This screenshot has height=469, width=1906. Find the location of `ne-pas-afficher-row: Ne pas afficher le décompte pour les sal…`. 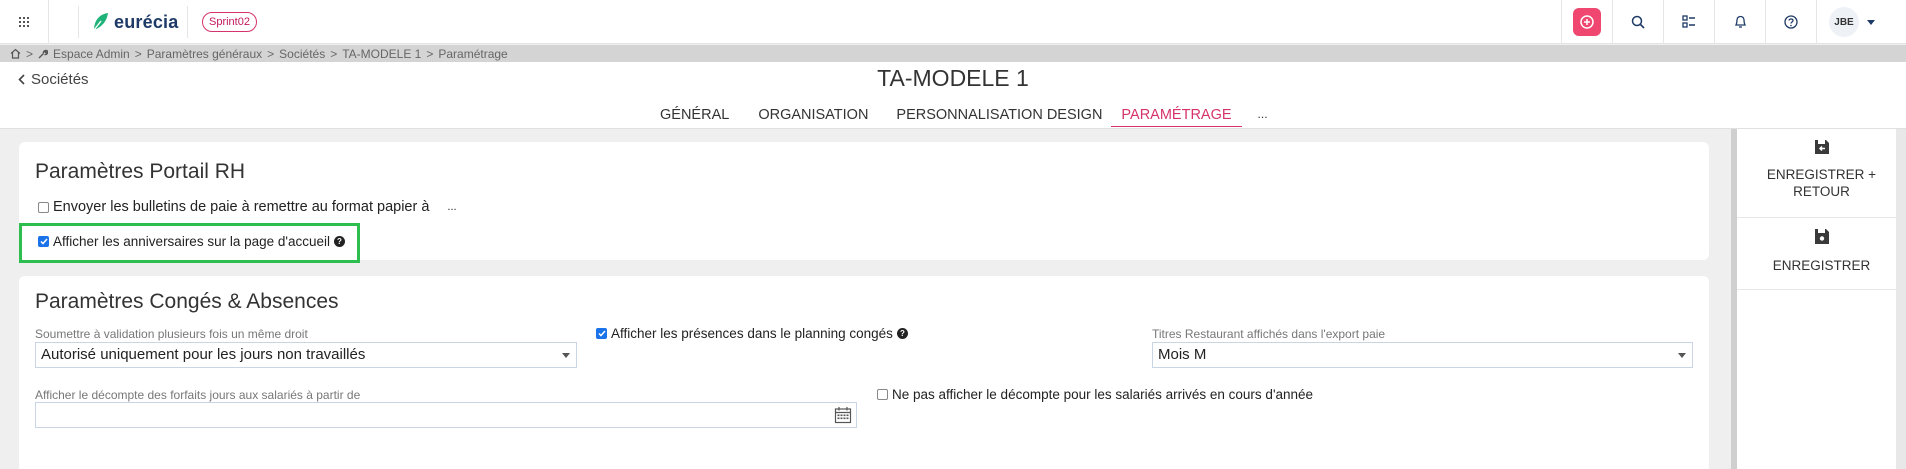

ne-pas-afficher-row: Ne pas afficher le décompte pour les sal… is located at coordinates (1095, 394).